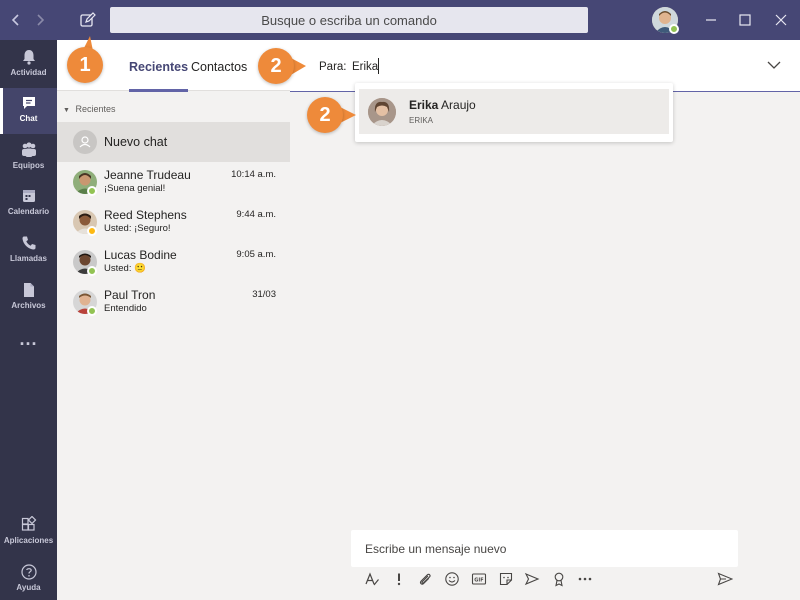  What do you see at coordinates (421, 120) in the screenshot?
I see `suggestion-subtitle: ERIKA` at bounding box center [421, 120].